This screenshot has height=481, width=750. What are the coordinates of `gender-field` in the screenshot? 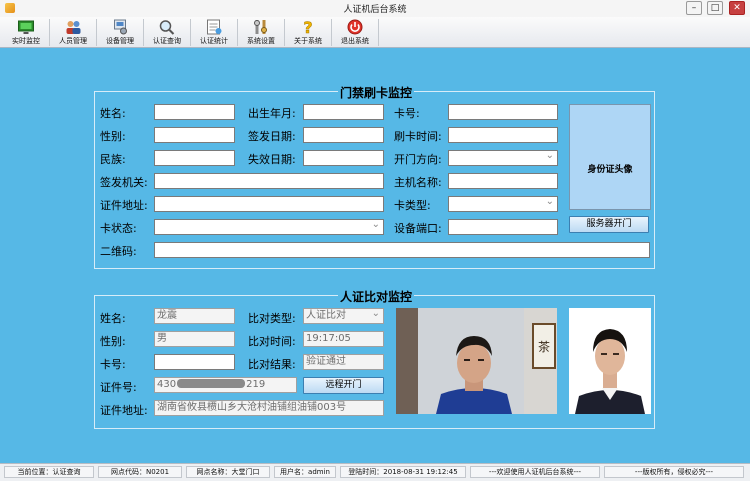 It's located at (194, 135).